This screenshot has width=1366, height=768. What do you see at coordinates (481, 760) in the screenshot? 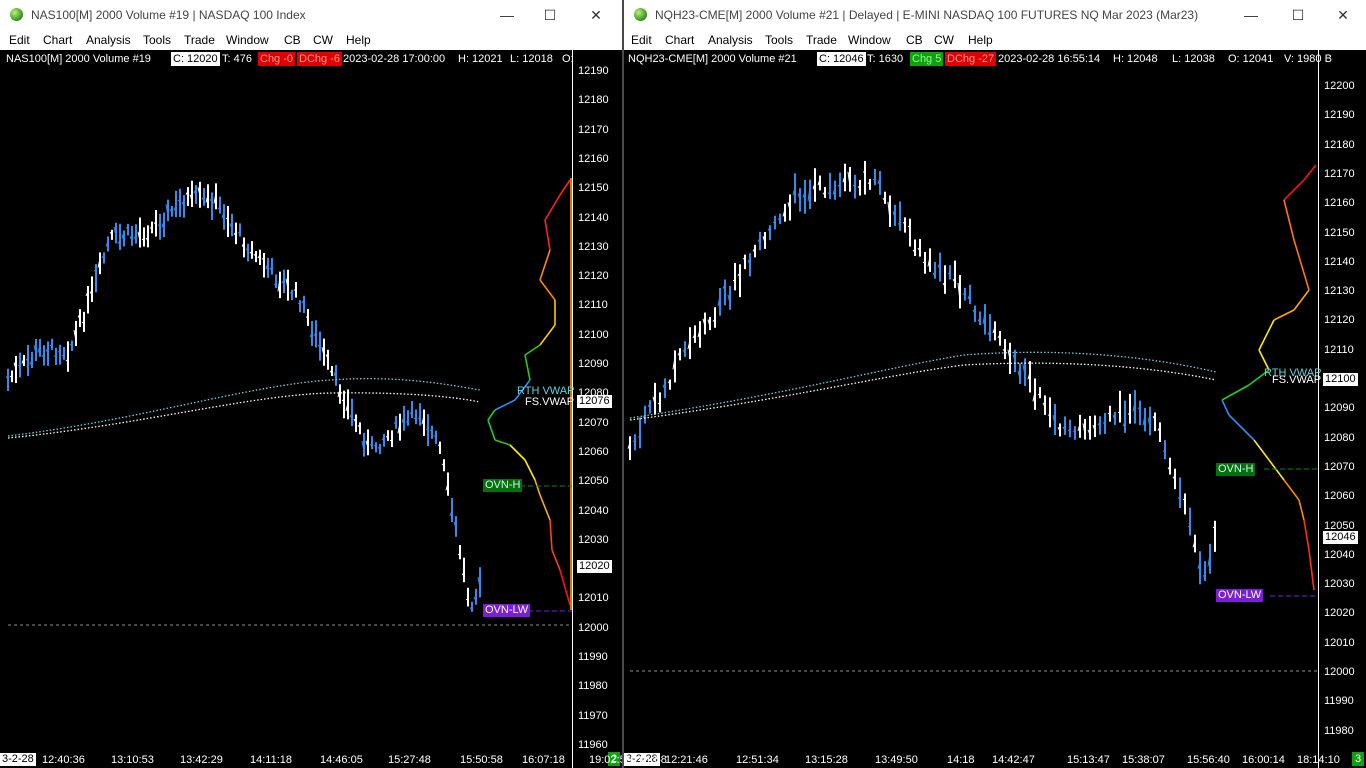
I see `time-tick-label: 15:50:58` at bounding box center [481, 760].